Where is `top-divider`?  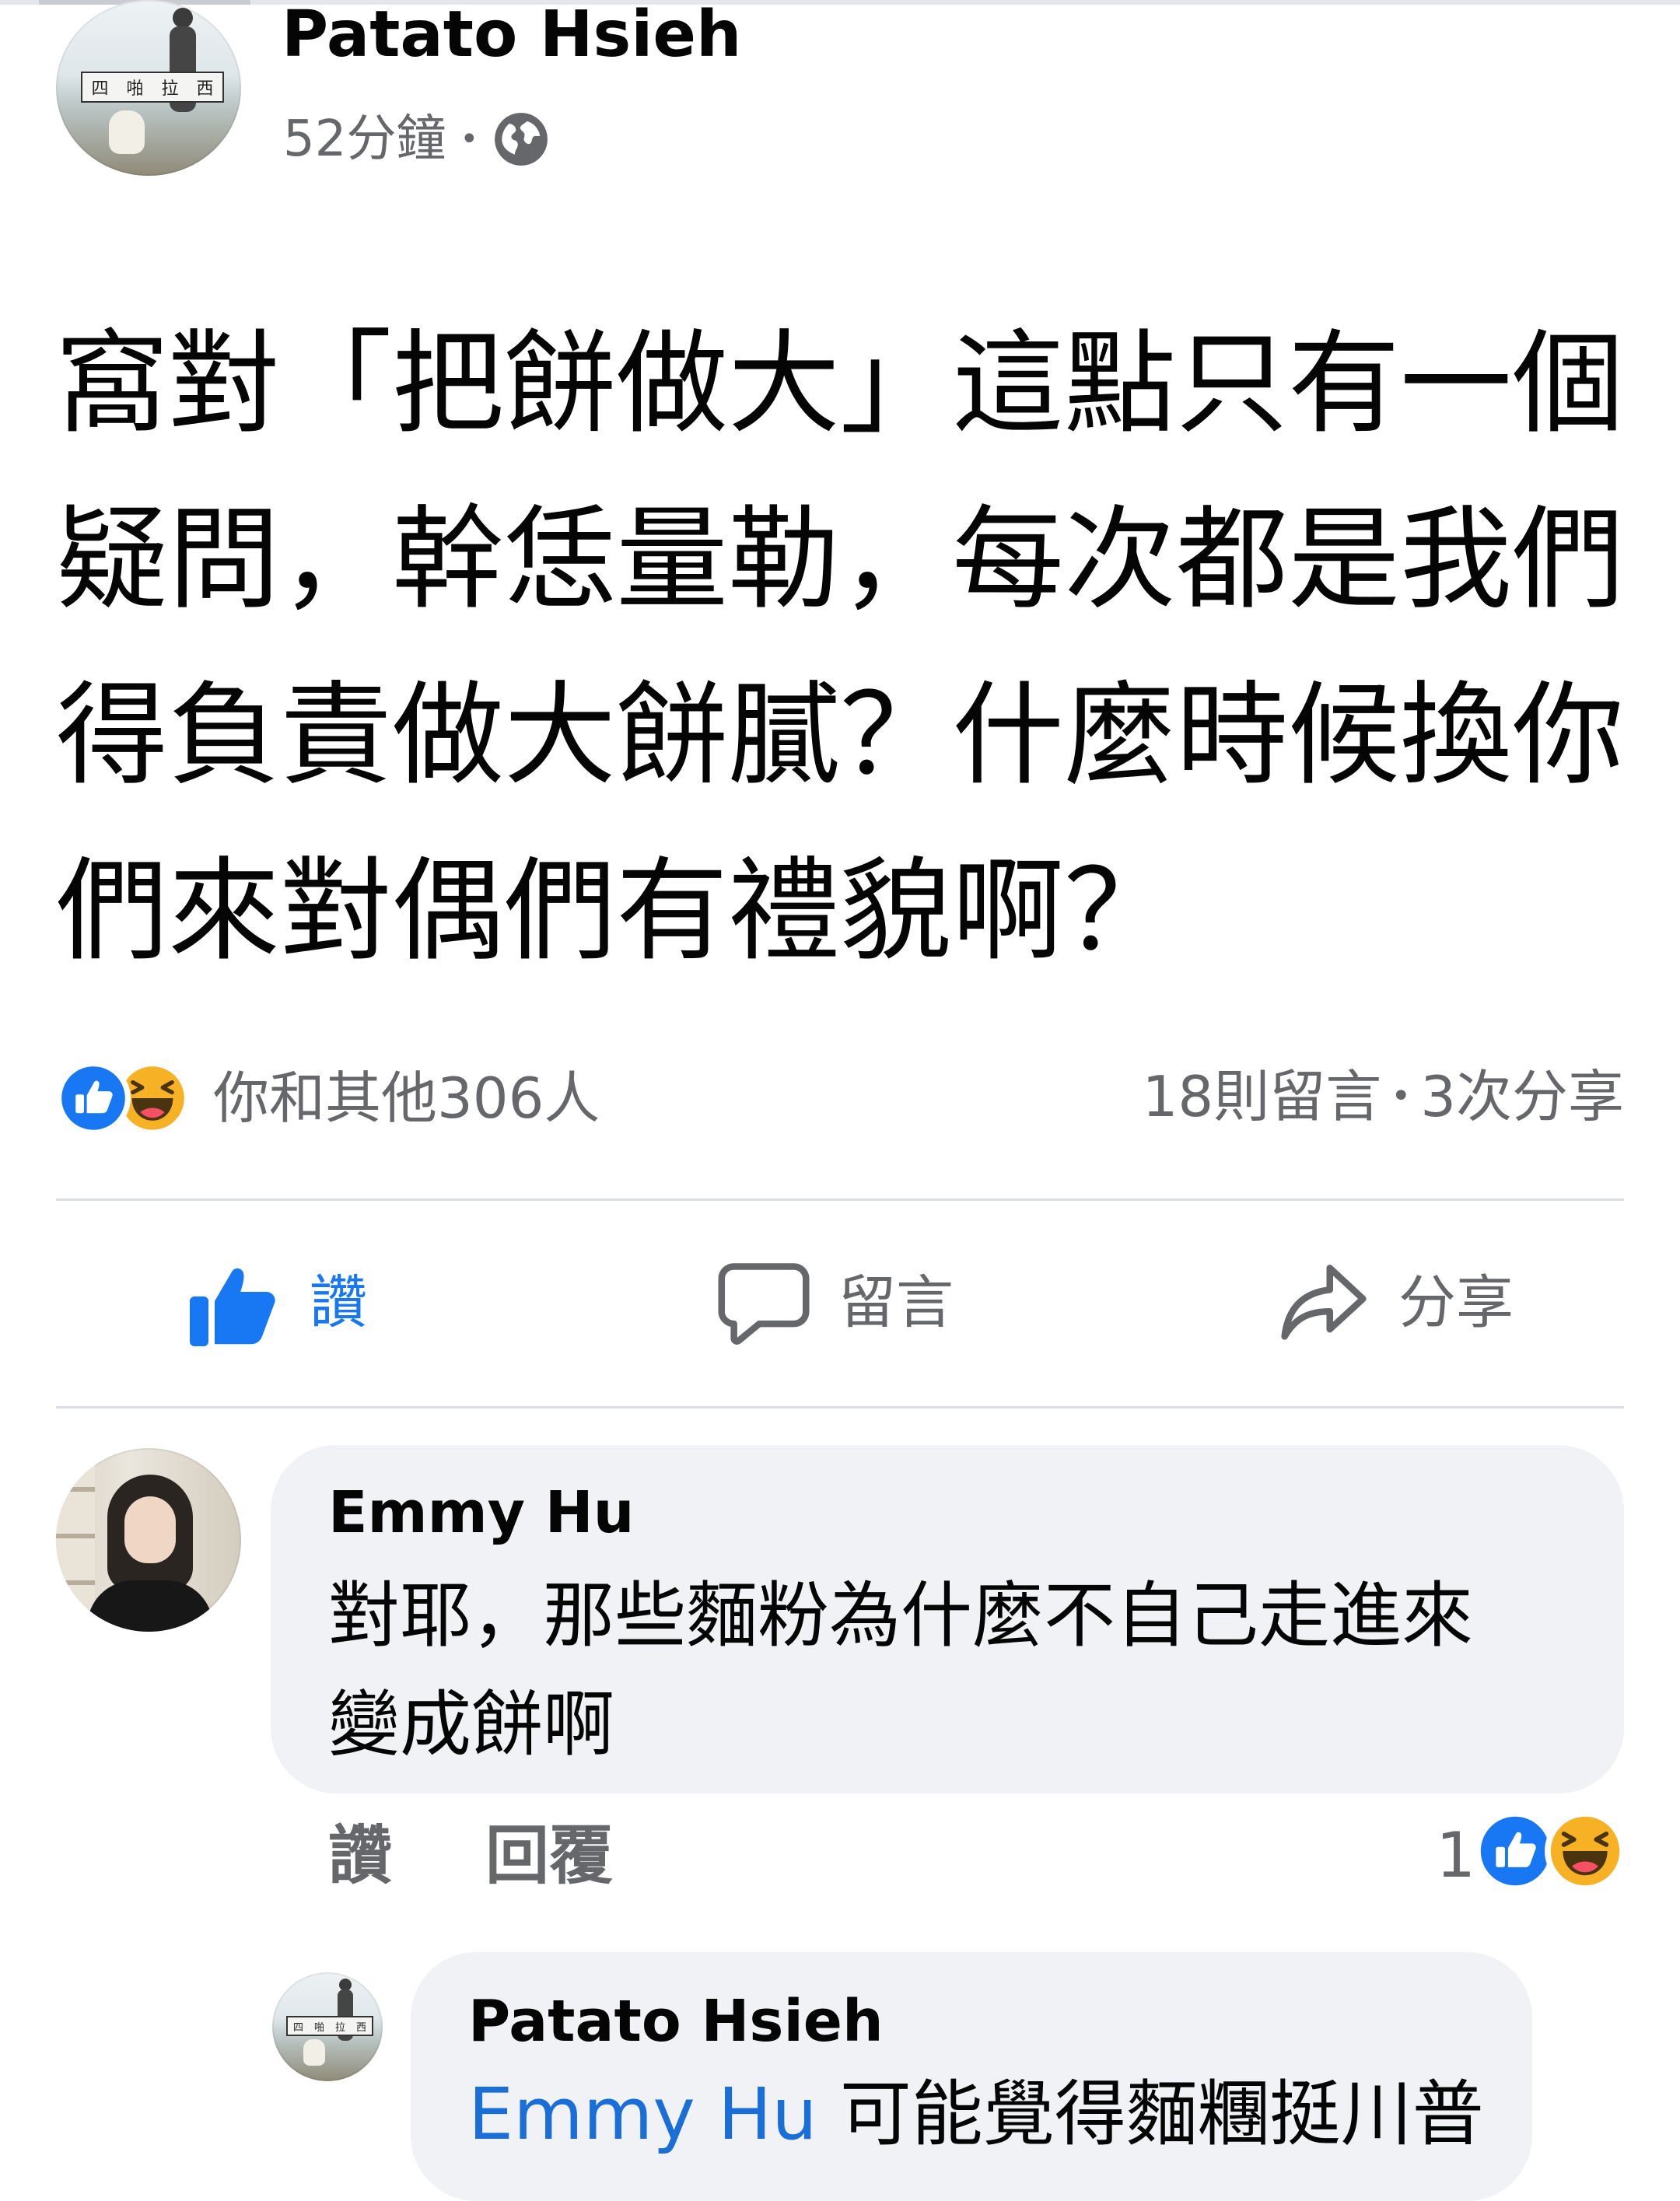
top-divider is located at coordinates (840, 2).